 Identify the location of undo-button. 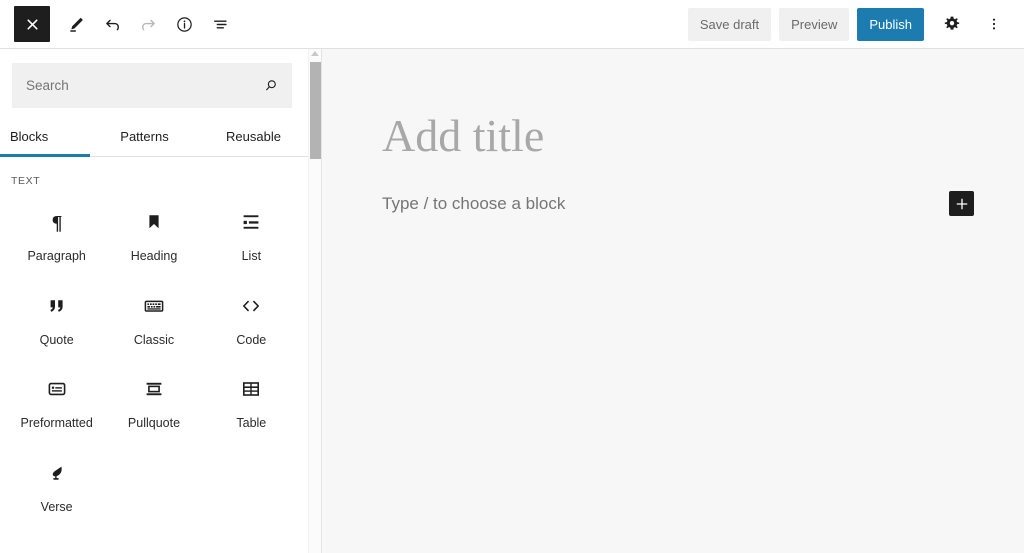
(112, 24).